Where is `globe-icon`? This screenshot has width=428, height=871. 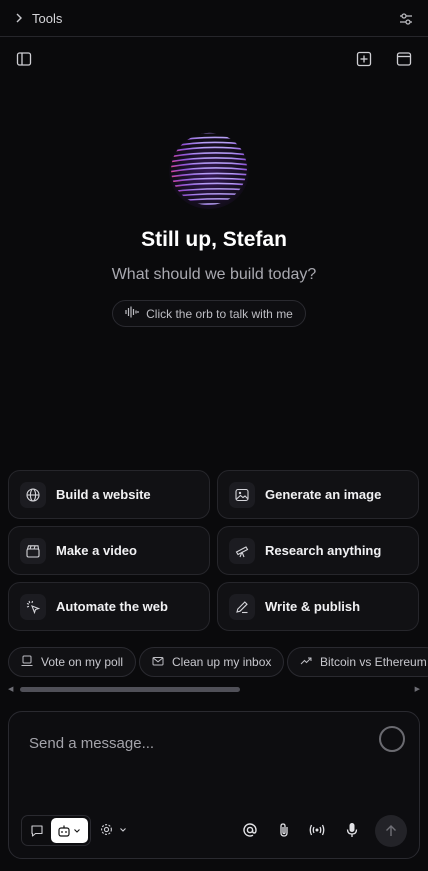 globe-icon is located at coordinates (33, 494).